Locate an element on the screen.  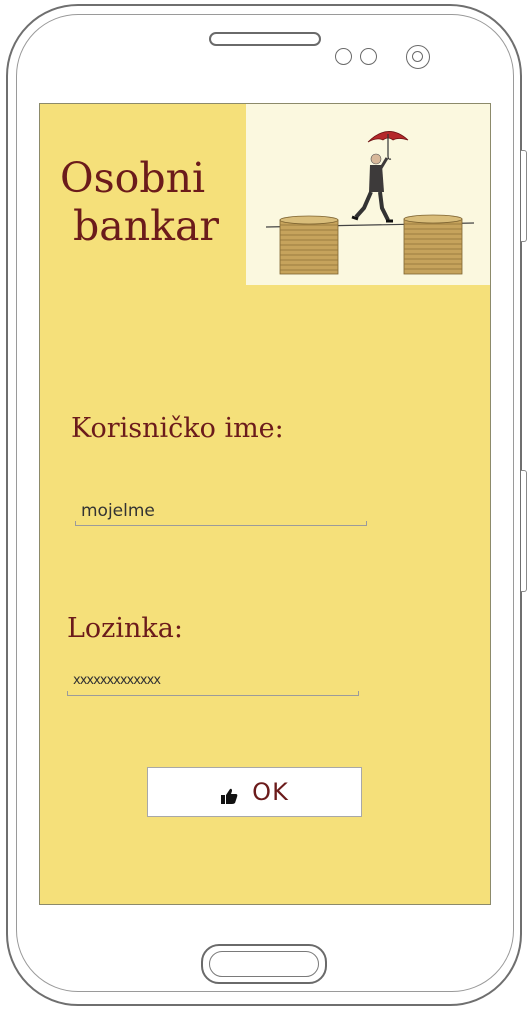
coin-stack-right is located at coordinates (433, 244).